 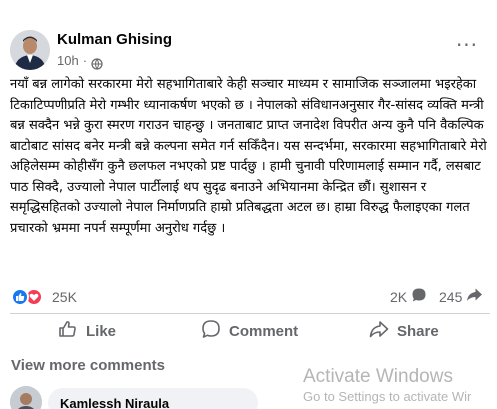 I want to click on comment-author: Kamlessh Niraula, so click(x=114, y=402).